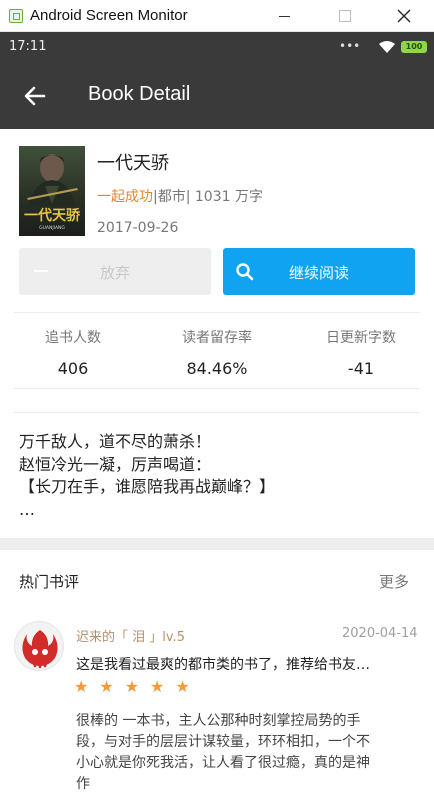 This screenshot has height=801, width=434. I want to click on review-body-line: 很棒的 一本书，主人公那种时刻掌控局势的手, so click(218, 721).